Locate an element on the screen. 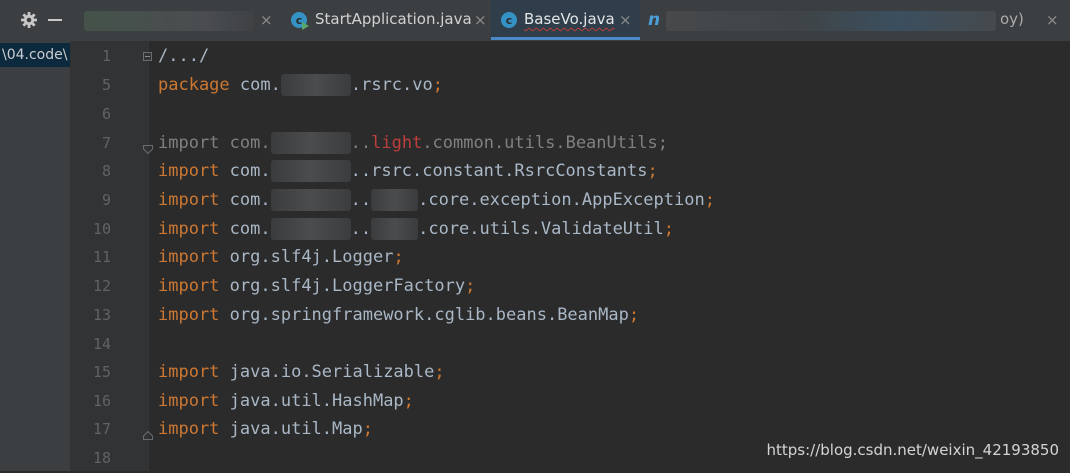 The width and height of the screenshot is (1070, 473). editor-tab-obscured: × is located at coordinates (175, 20).